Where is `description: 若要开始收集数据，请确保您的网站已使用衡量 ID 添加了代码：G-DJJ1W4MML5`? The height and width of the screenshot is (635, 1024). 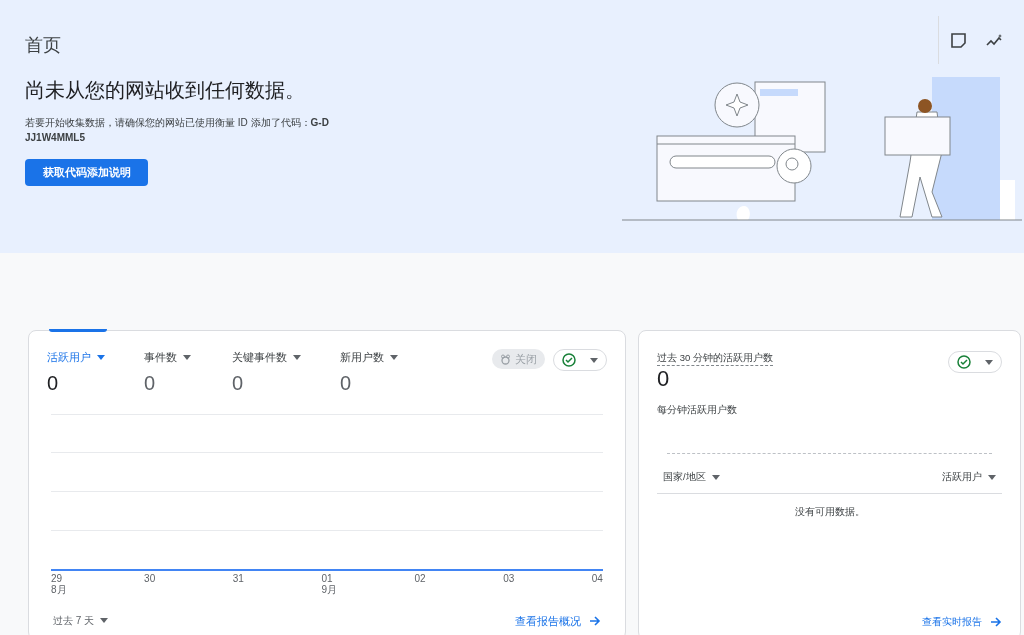
description: 若要开始收集数据，请确保您的网站已使用衡量 ID 添加了代码：G-DJJ1W4MML5 is located at coordinates (177, 130).